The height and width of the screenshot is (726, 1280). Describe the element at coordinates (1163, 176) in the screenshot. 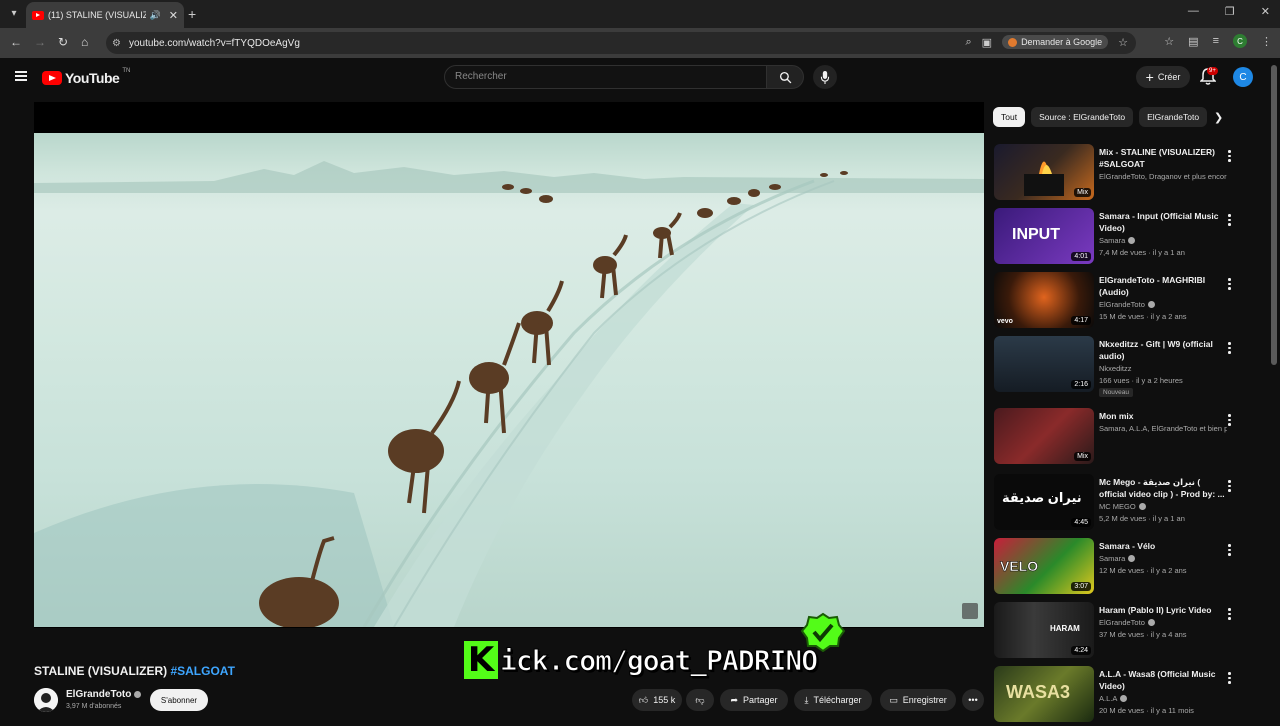

I see `recommendation-channel: ElGrandeToto, Draganov et plus encore` at that location.